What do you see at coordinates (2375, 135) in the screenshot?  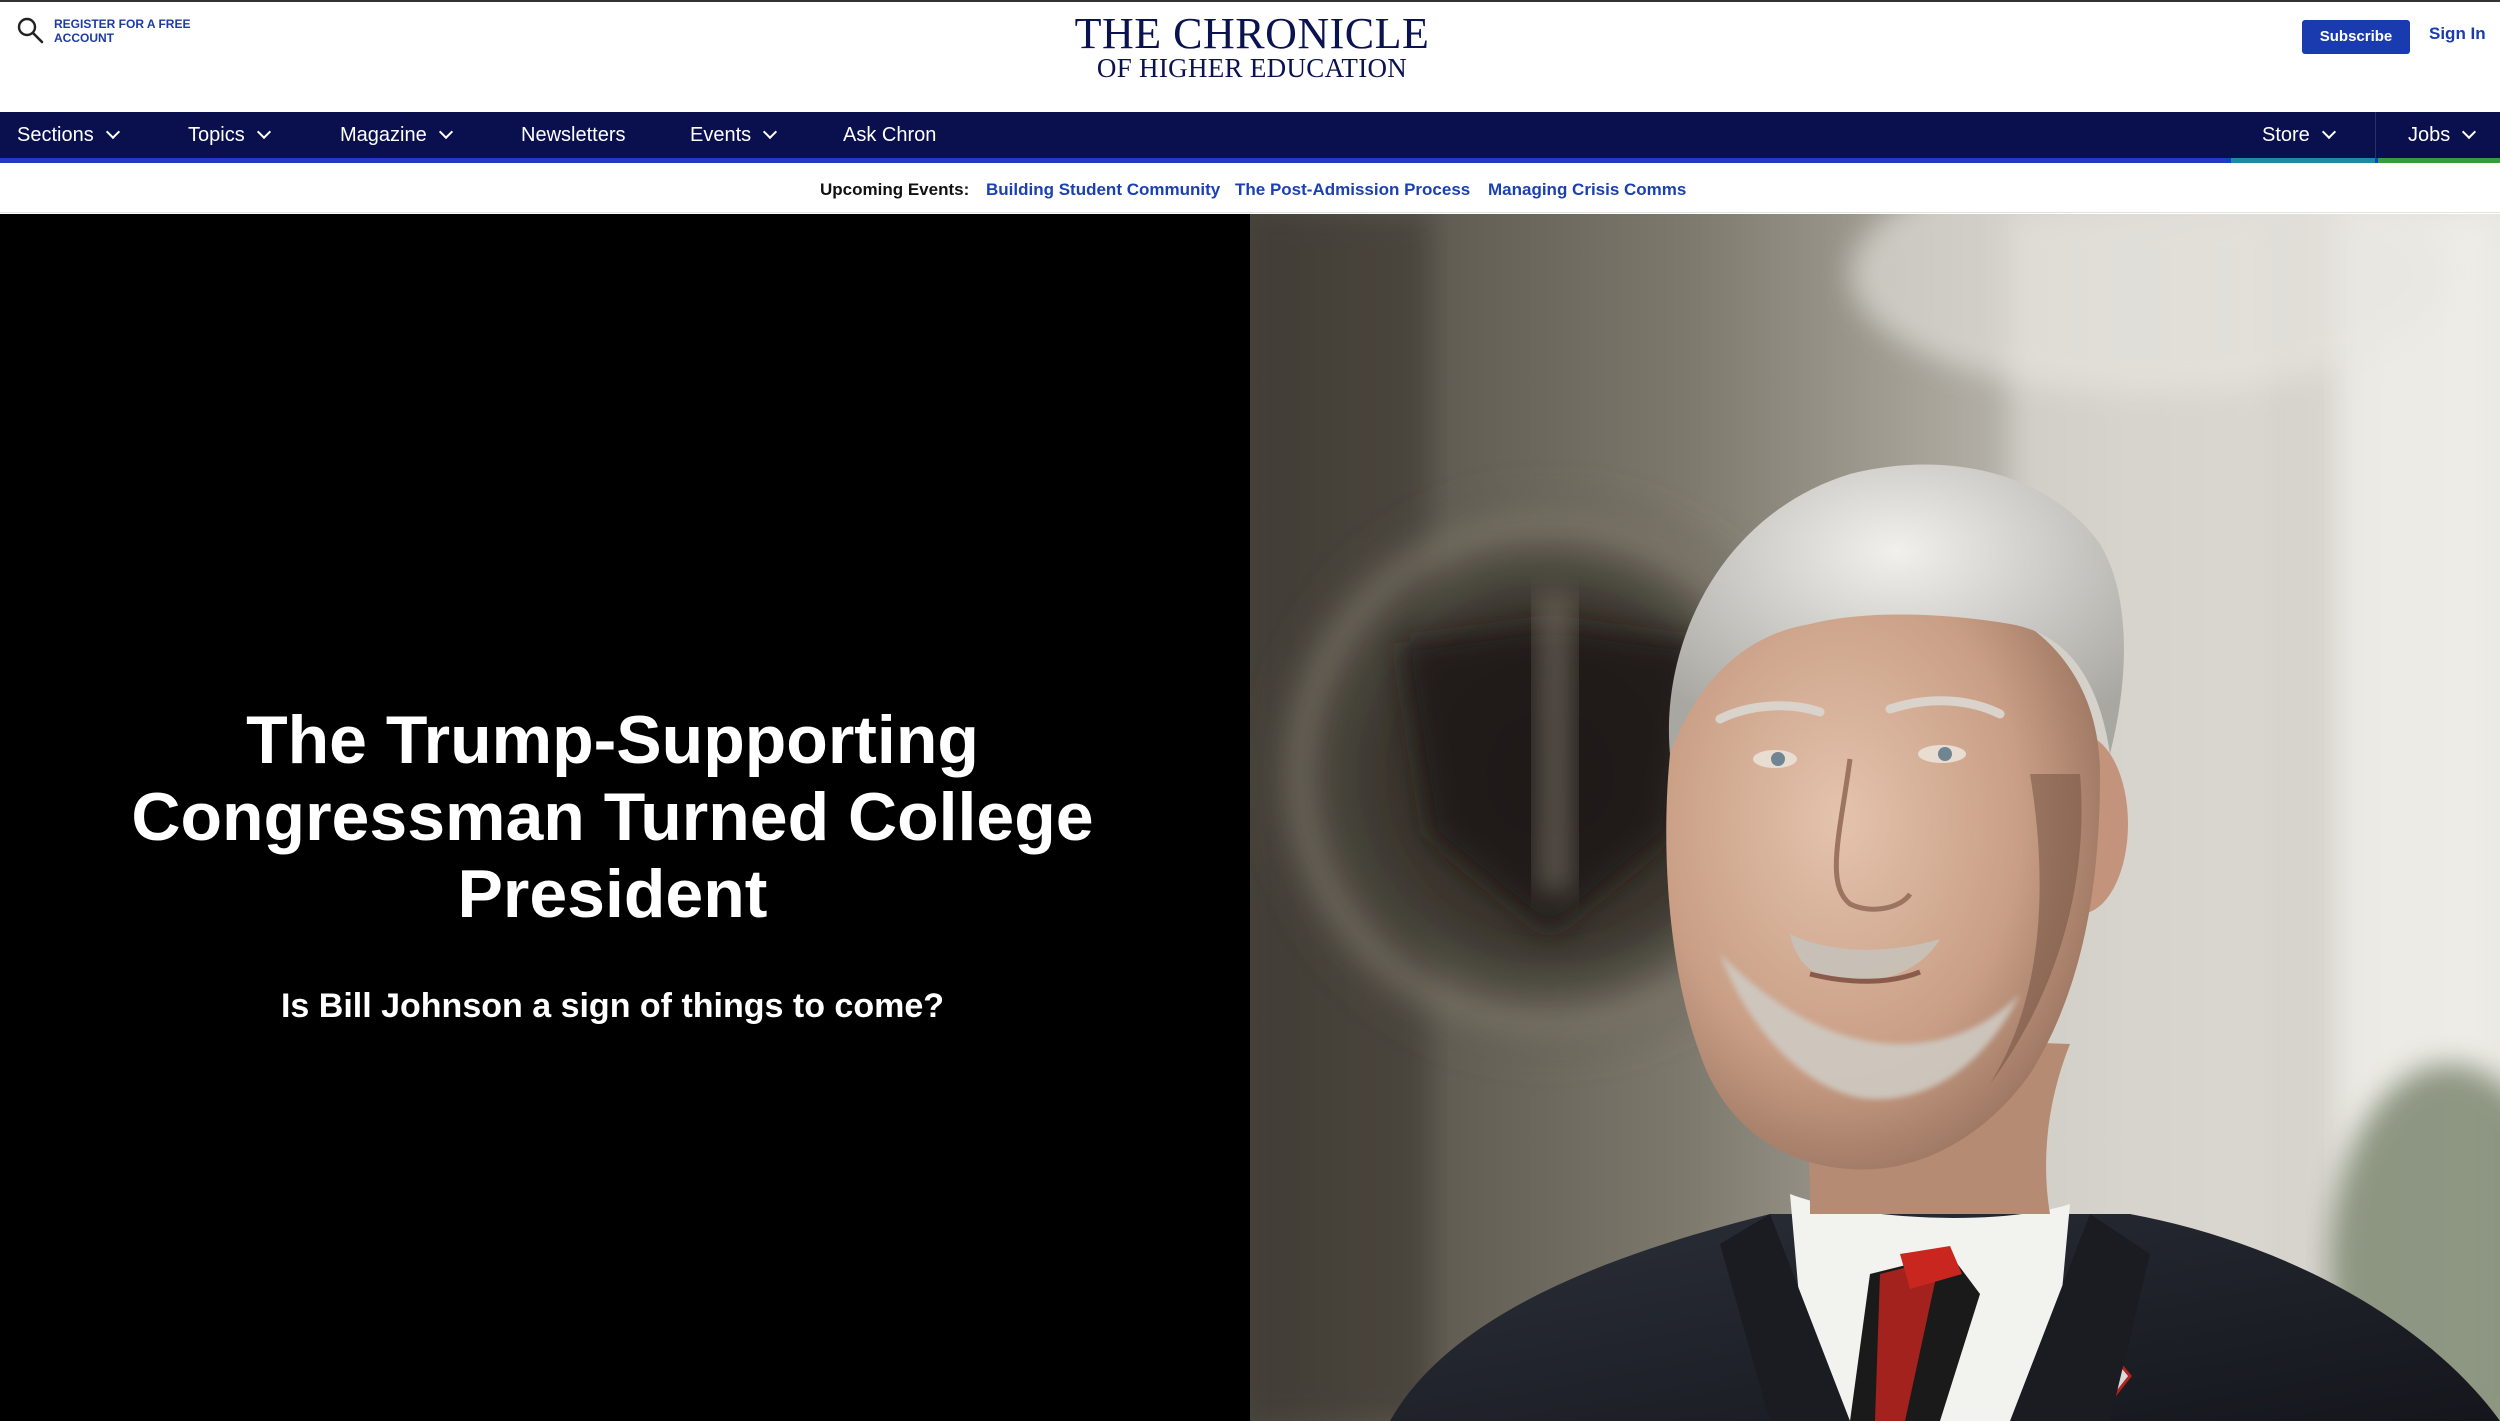 I see `nav-divider` at bounding box center [2375, 135].